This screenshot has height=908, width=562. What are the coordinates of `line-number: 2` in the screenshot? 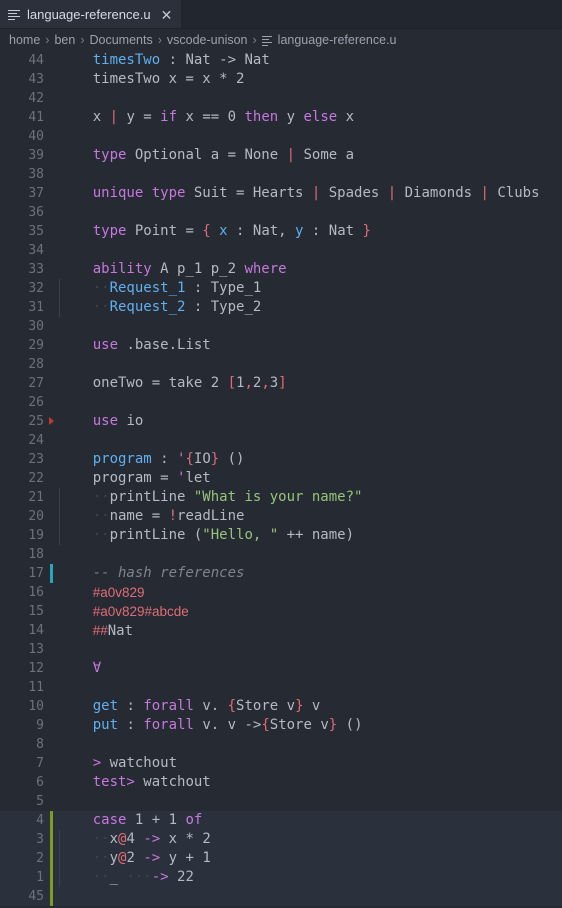 It's located at (22, 858).